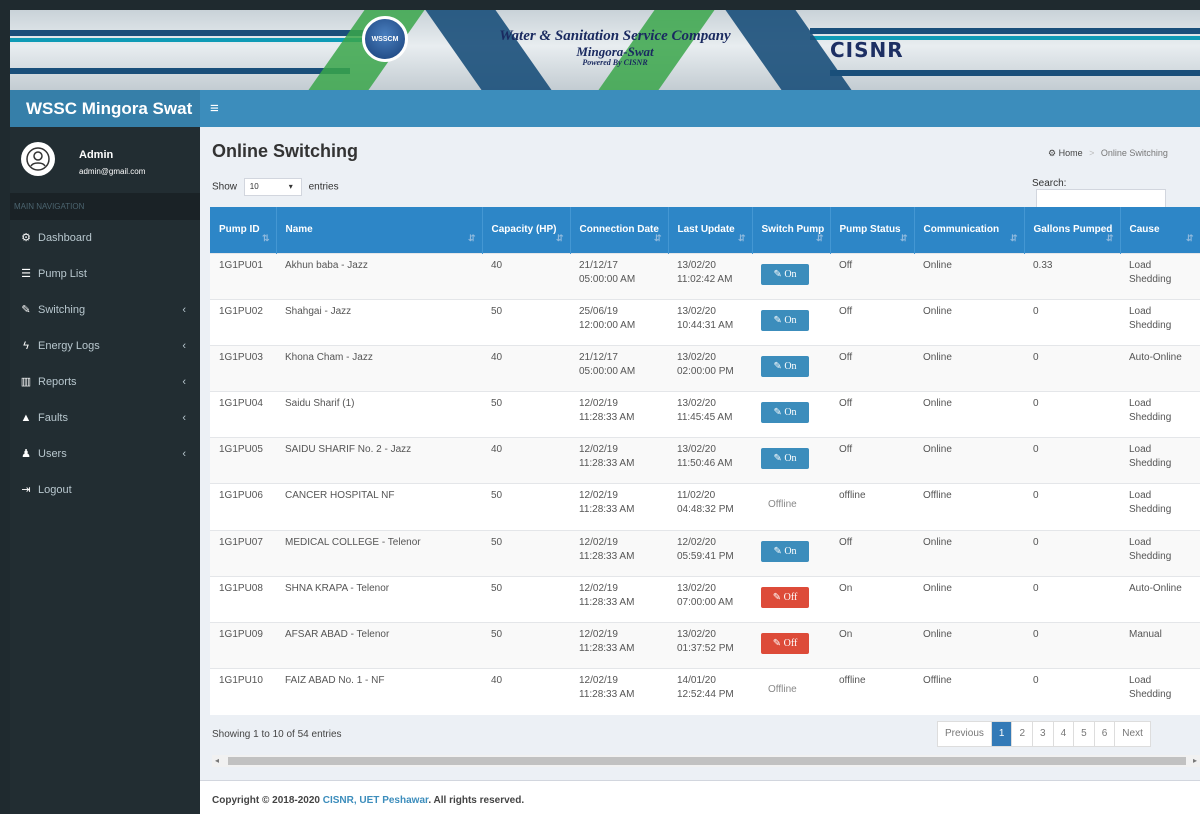 This screenshot has width=1200, height=814. I want to click on pump-name-cell: Akhun baba - Jazz, so click(379, 276).